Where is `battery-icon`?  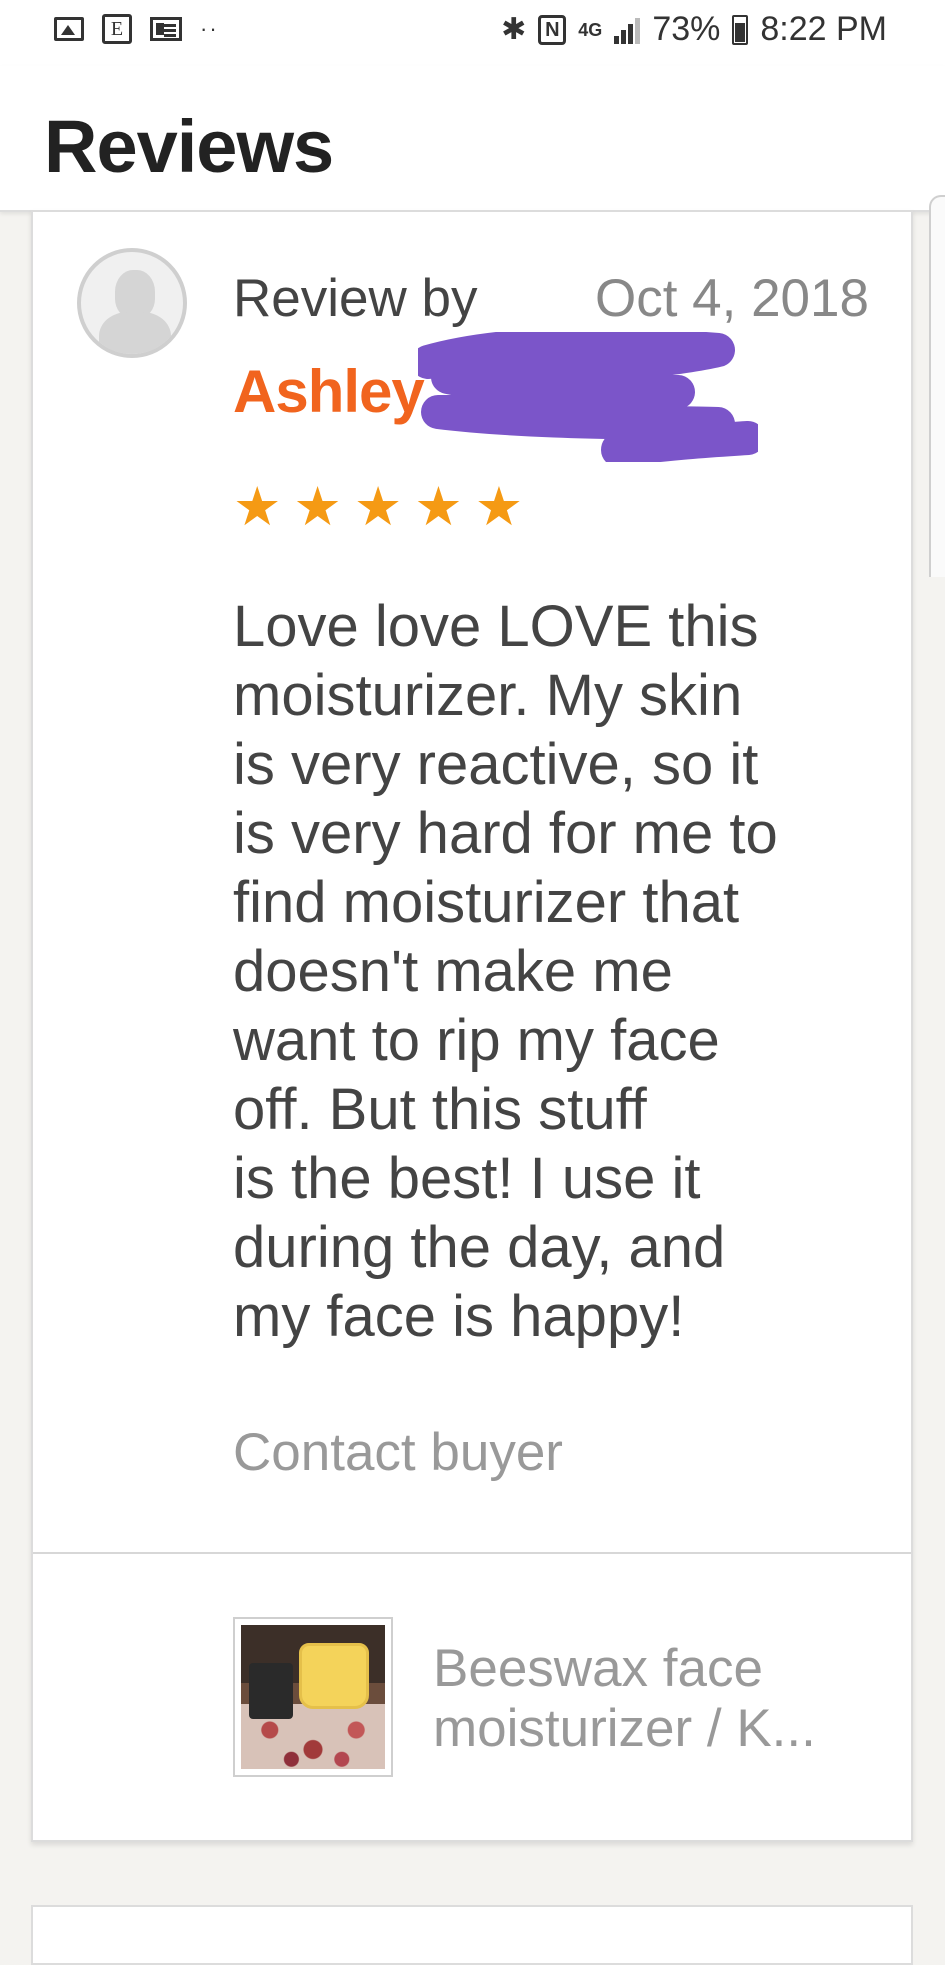 battery-icon is located at coordinates (740, 29).